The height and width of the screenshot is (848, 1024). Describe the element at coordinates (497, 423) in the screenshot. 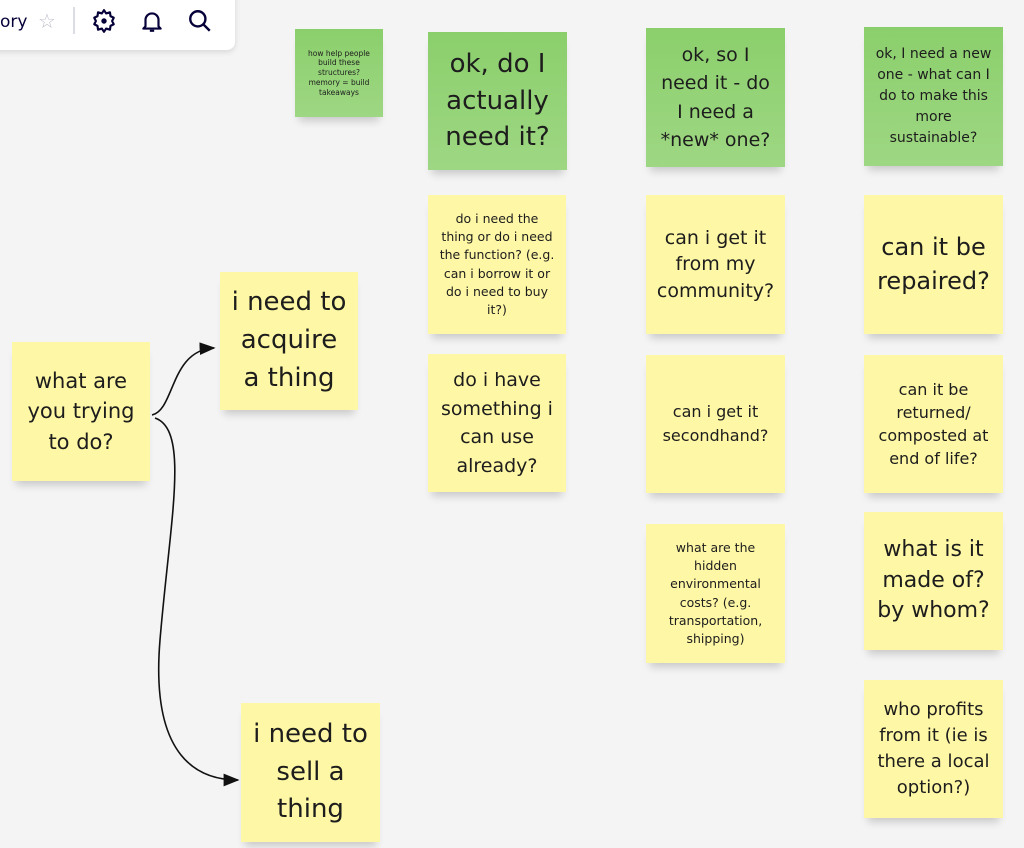

I see `sticky-note-col1-2: do i have something i can use already?` at that location.